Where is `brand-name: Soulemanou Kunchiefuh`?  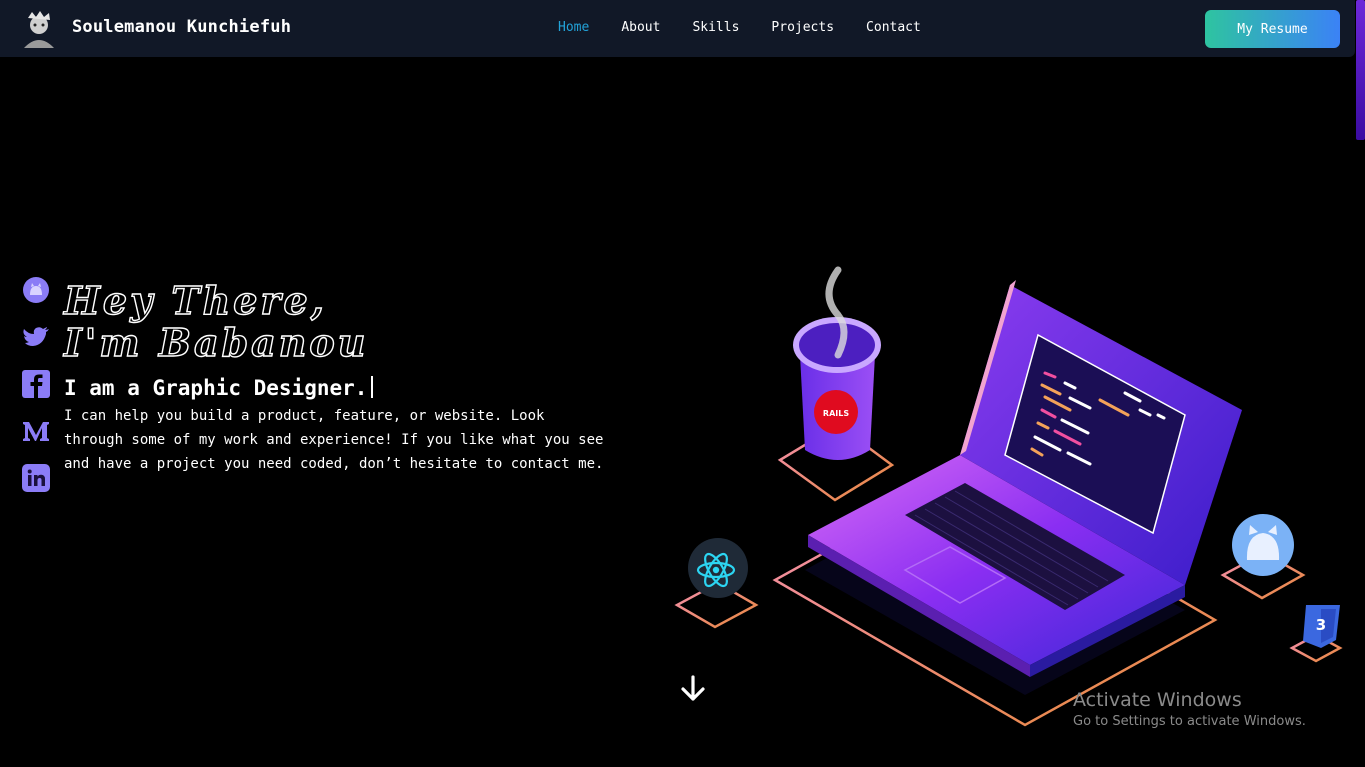 brand-name: Soulemanou Kunchiefuh is located at coordinates (181, 27).